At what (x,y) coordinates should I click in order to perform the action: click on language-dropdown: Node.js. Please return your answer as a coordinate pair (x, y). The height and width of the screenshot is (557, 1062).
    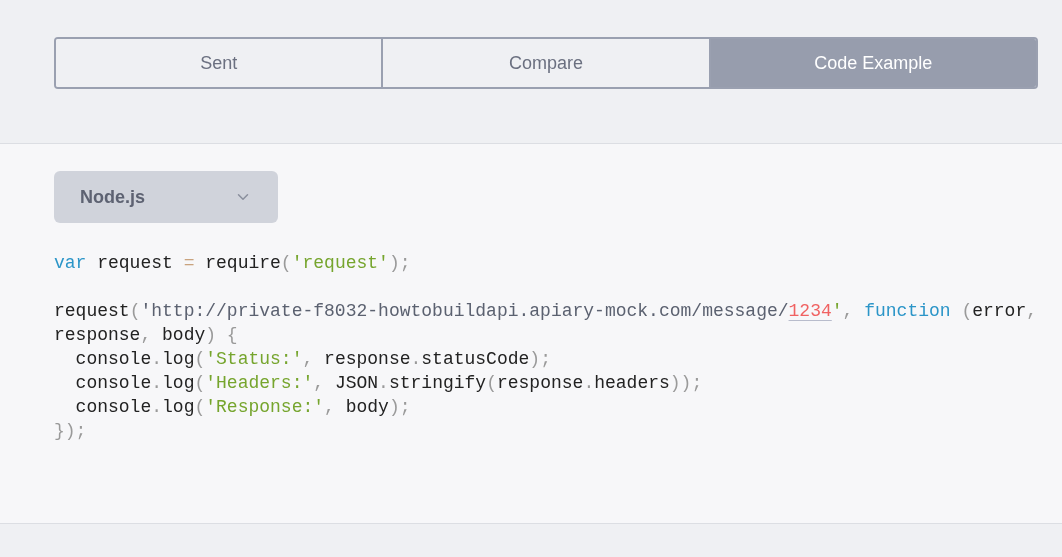
    Looking at the image, I should click on (166, 197).